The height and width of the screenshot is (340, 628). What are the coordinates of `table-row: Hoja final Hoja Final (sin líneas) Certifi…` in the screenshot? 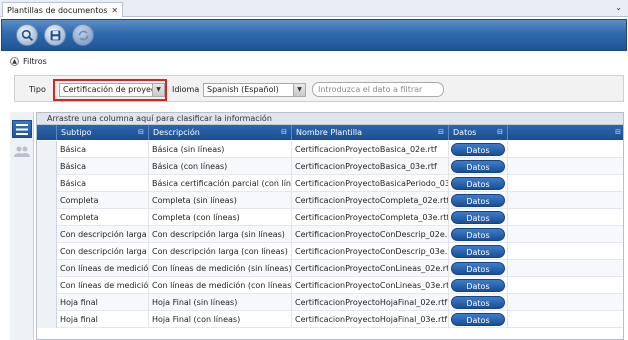 It's located at (330, 302).